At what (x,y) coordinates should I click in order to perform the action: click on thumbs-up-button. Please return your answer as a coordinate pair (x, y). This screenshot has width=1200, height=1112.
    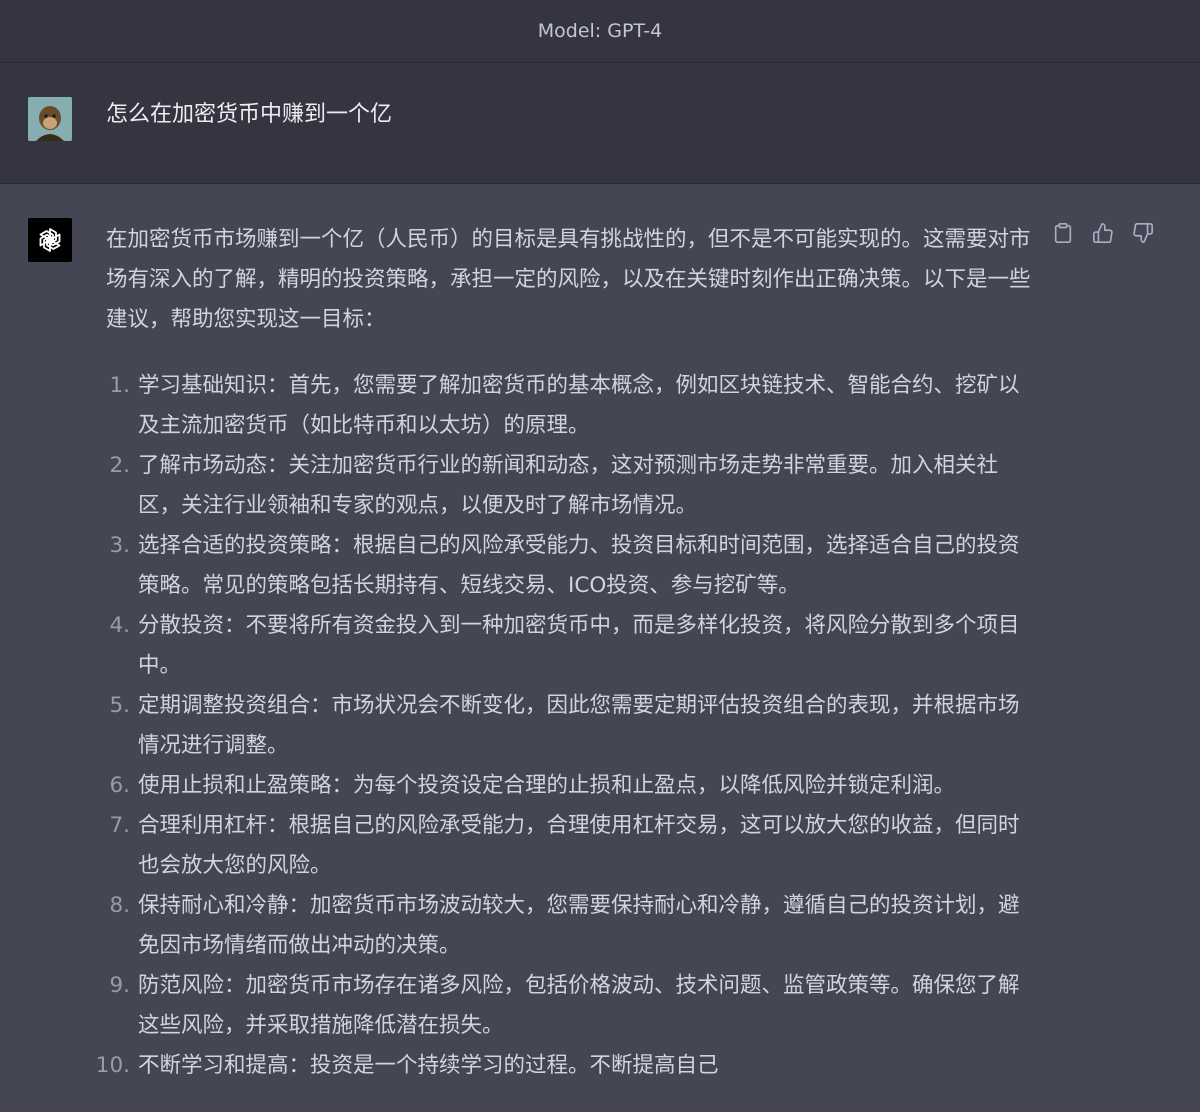
    Looking at the image, I should click on (1103, 233).